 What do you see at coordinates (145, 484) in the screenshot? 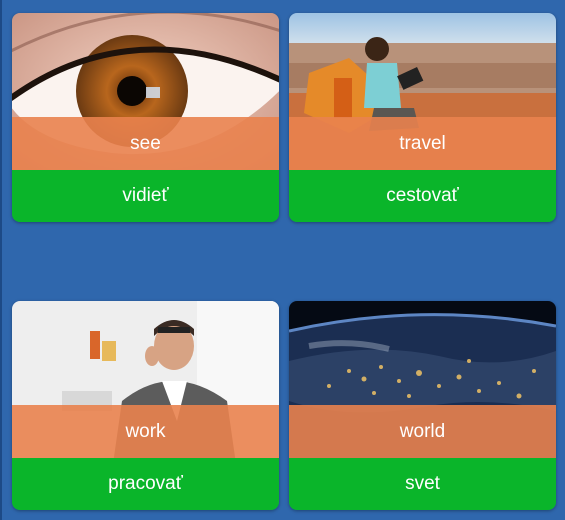
I see `slovak-translation: pracovať` at bounding box center [145, 484].